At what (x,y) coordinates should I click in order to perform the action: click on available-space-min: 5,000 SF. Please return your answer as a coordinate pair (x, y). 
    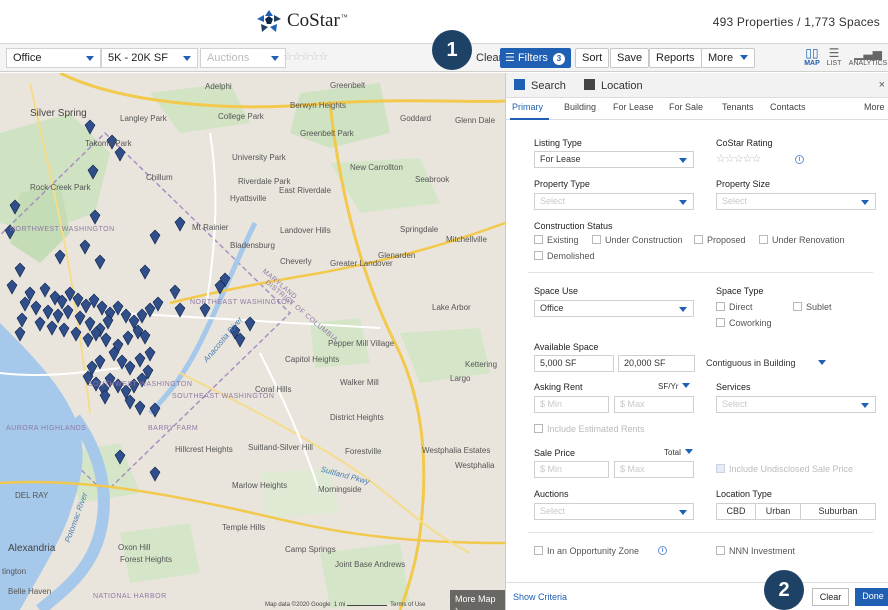
    Looking at the image, I should click on (574, 363).